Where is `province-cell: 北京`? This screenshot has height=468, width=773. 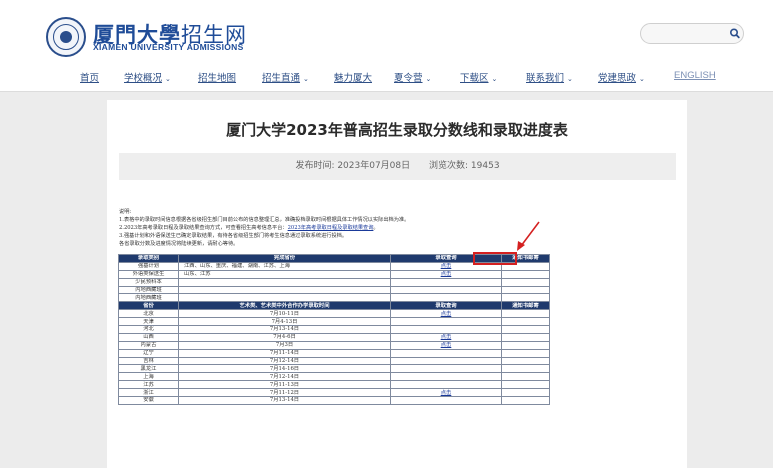 province-cell: 北京 is located at coordinates (148, 314).